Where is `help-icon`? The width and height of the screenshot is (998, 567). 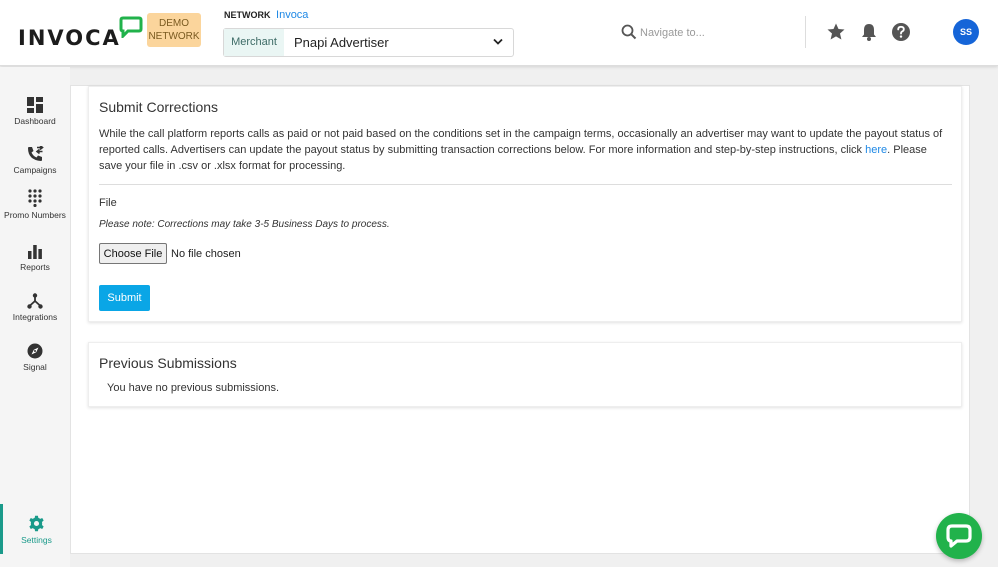
help-icon is located at coordinates (901, 32).